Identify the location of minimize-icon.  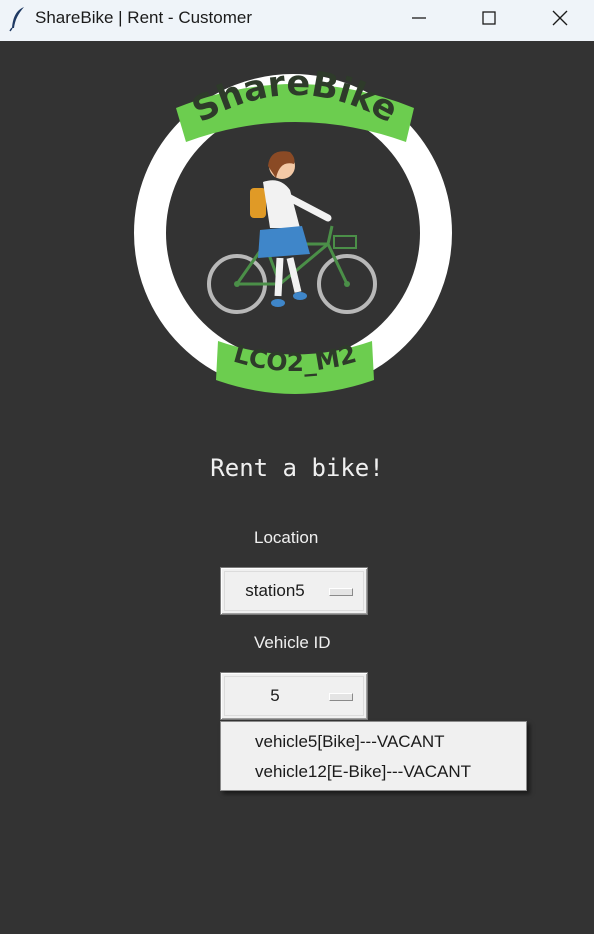
(419, 18).